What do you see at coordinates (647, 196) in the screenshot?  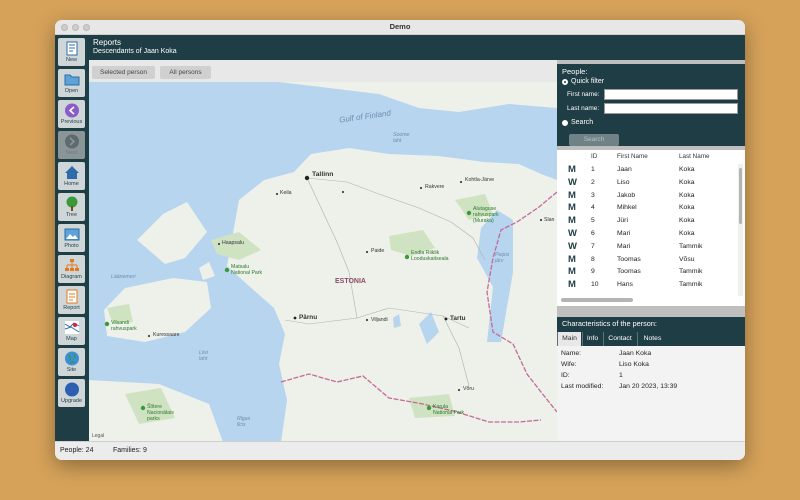 I see `table-row: M 3 Jakob Koka` at bounding box center [647, 196].